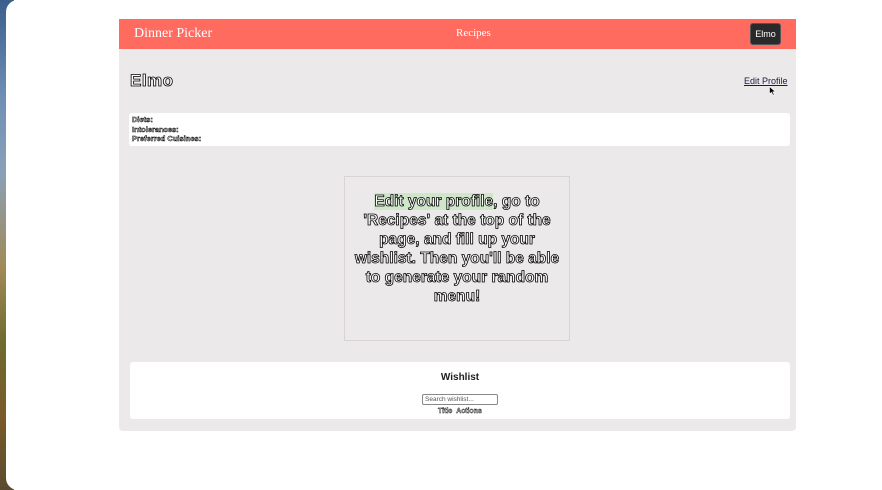  What do you see at coordinates (173, 34) in the screenshot?
I see `brand-logo: Dinner Picker` at bounding box center [173, 34].